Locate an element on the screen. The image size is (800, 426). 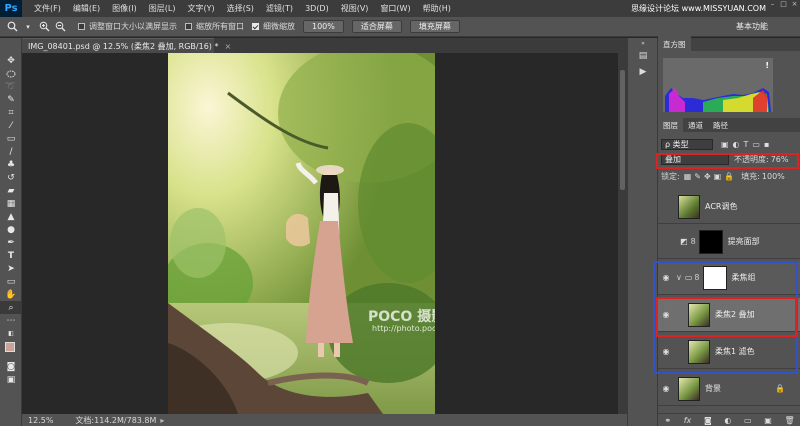
fill-label: 填充: is located at coordinates (750, 176).